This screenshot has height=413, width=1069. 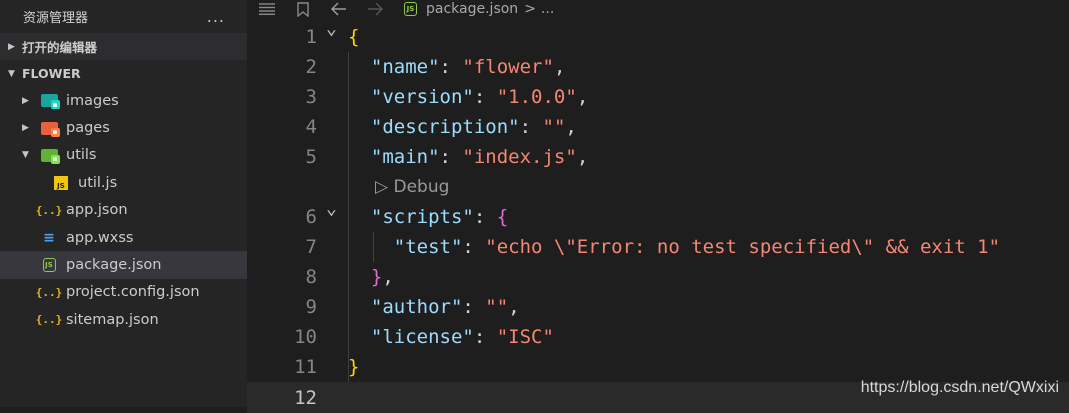 I want to click on pages-folder-icon: ▪, so click(x=50, y=128).